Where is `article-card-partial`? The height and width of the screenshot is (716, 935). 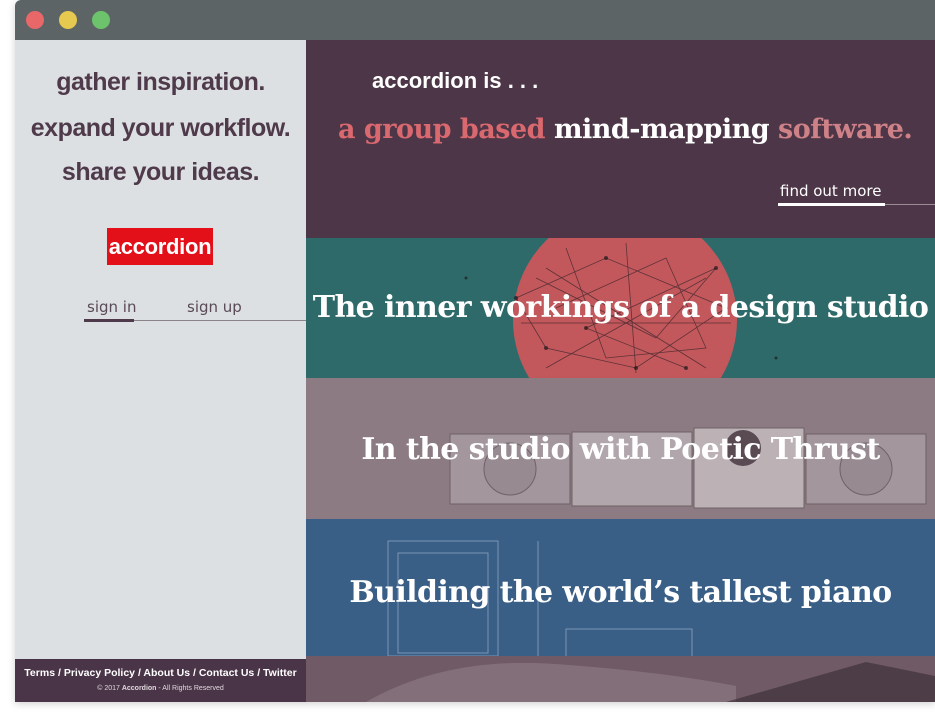
article-card-partial is located at coordinates (620, 679).